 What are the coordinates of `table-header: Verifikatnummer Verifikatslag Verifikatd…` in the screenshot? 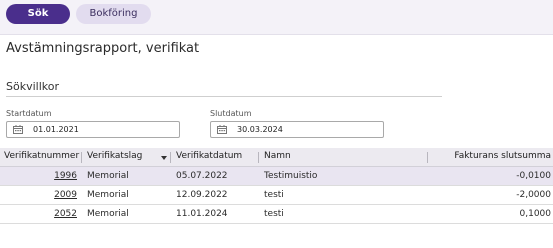 It's located at (276, 157).